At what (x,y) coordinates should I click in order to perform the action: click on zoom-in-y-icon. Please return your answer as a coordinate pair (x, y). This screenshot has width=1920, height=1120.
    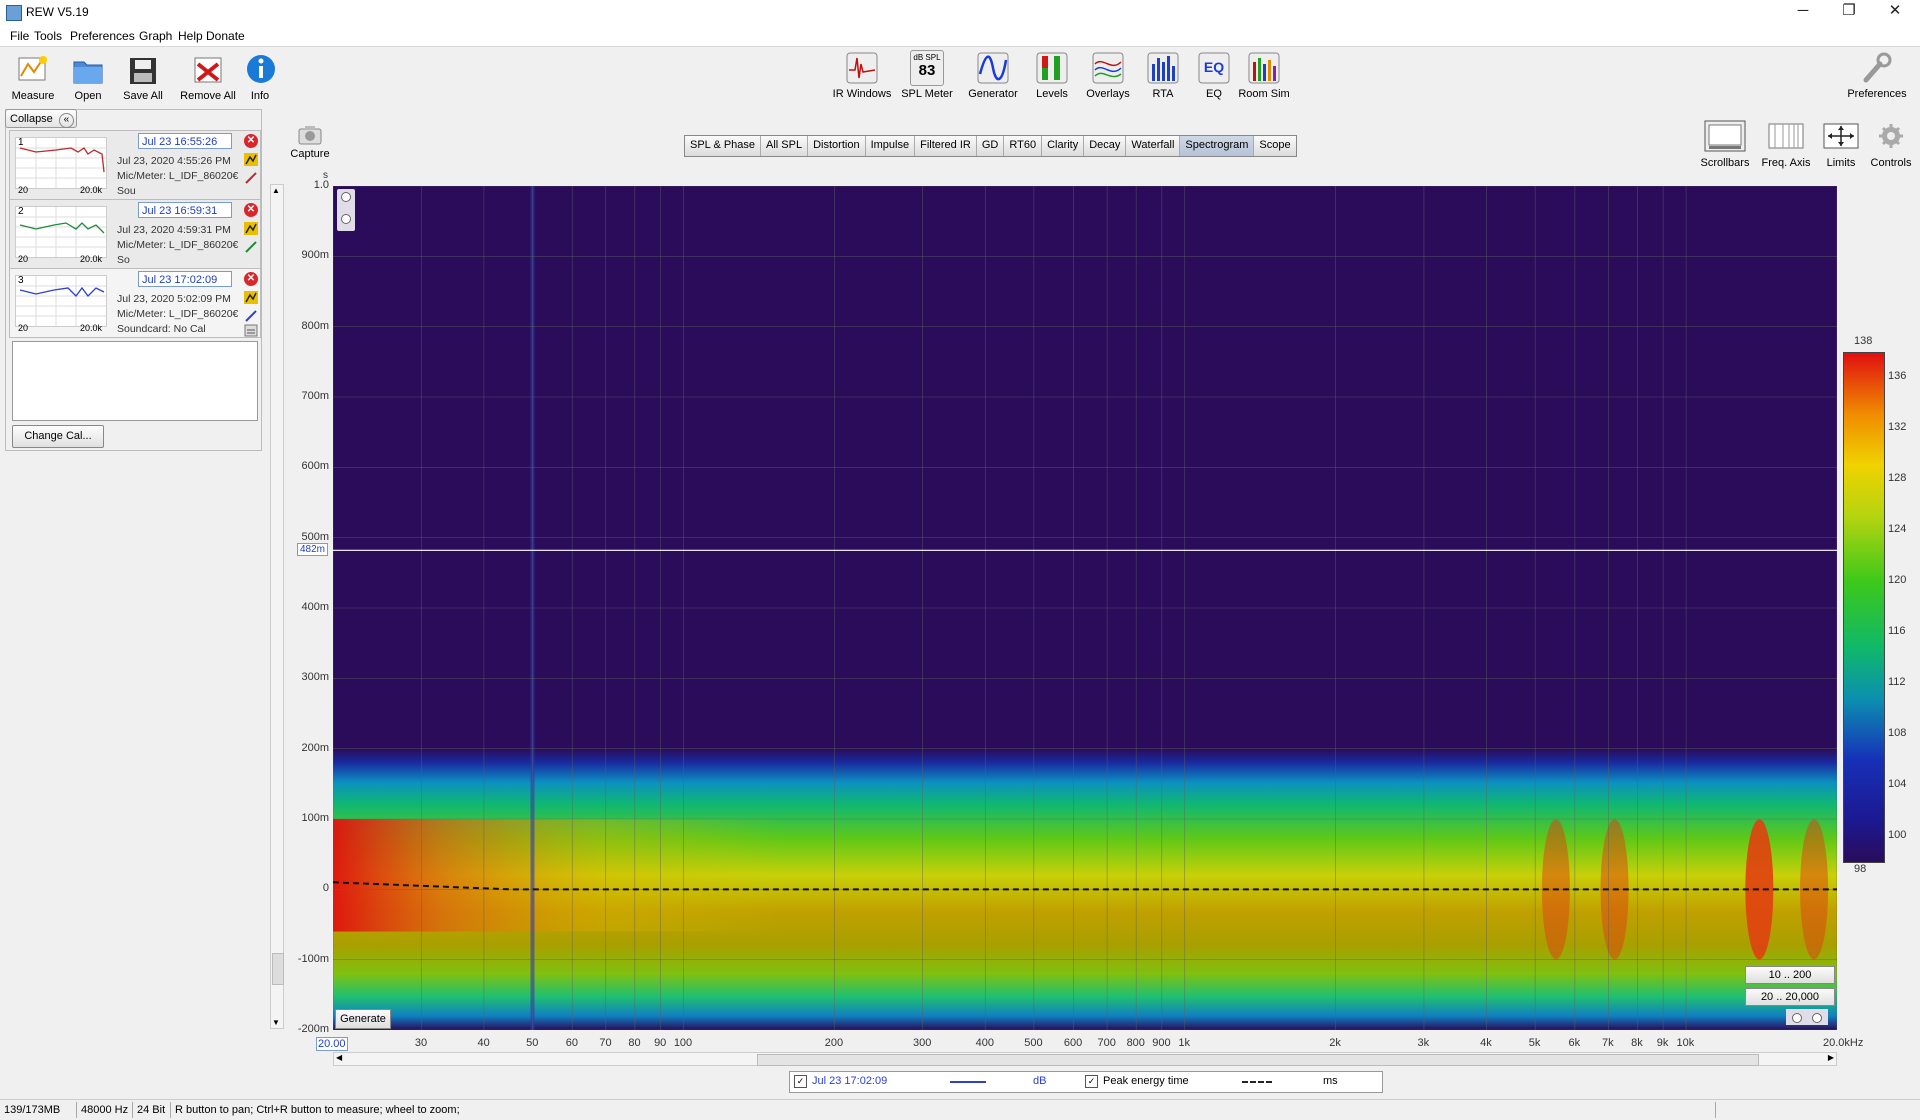
    Looking at the image, I should click on (346, 197).